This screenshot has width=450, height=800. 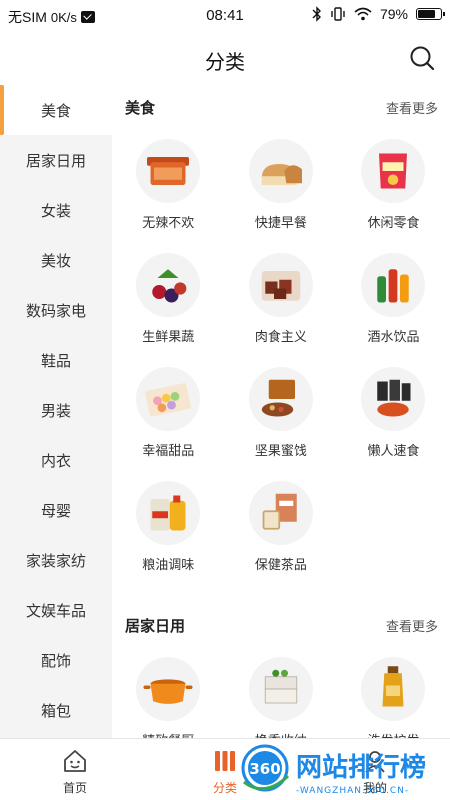 I want to click on bluetooth-icon, so click(x=316, y=14).